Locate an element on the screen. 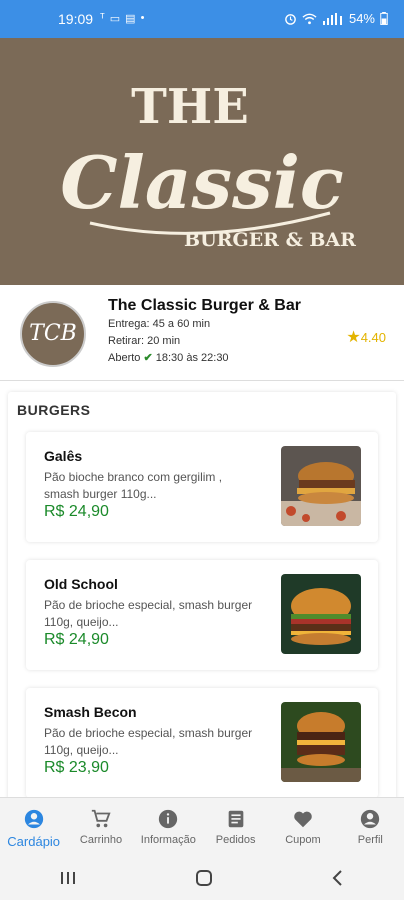  banner-line-3: BURGER & BAR is located at coordinates (270, 240).